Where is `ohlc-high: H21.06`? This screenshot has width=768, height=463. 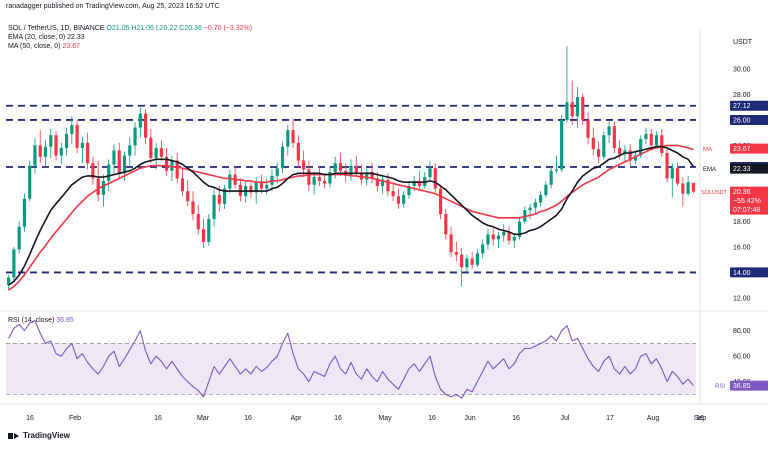 ohlc-high: H21.06 is located at coordinates (142, 28).